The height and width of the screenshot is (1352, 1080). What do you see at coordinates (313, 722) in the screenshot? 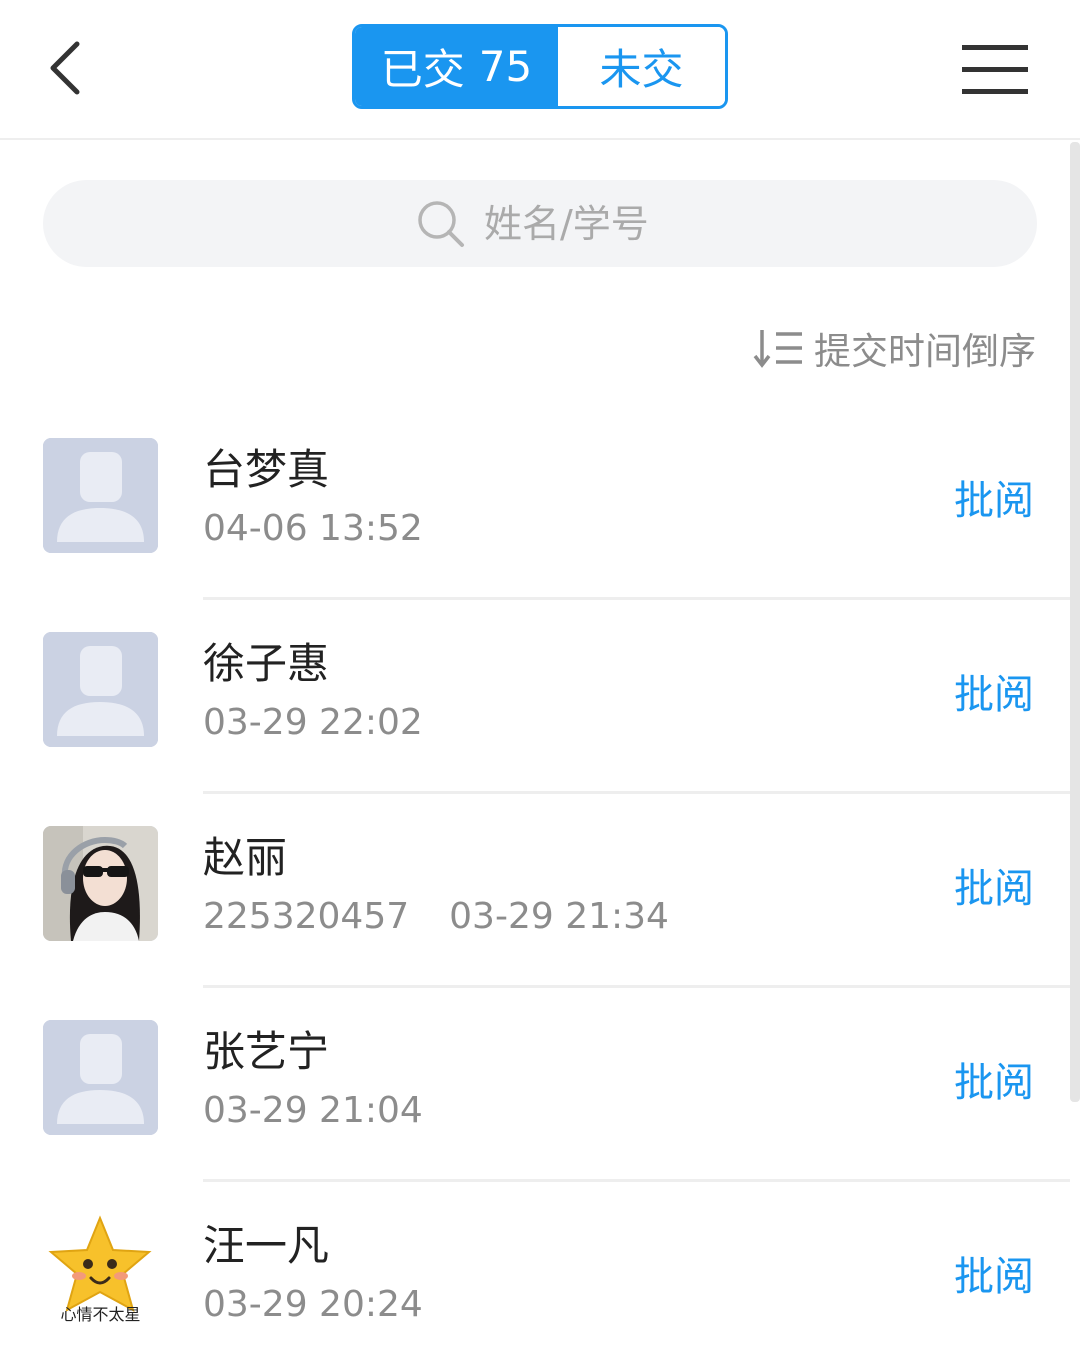
I see `submit-time: 03-29 22:02` at bounding box center [313, 722].